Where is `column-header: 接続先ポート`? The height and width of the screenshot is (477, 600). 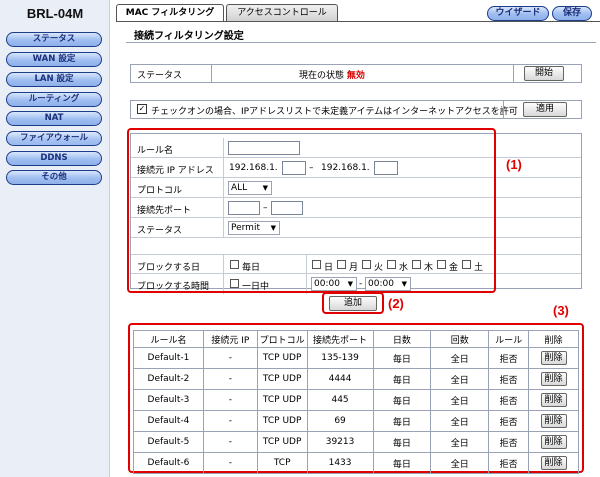
column-header: 接続先ポート is located at coordinates (340, 339).